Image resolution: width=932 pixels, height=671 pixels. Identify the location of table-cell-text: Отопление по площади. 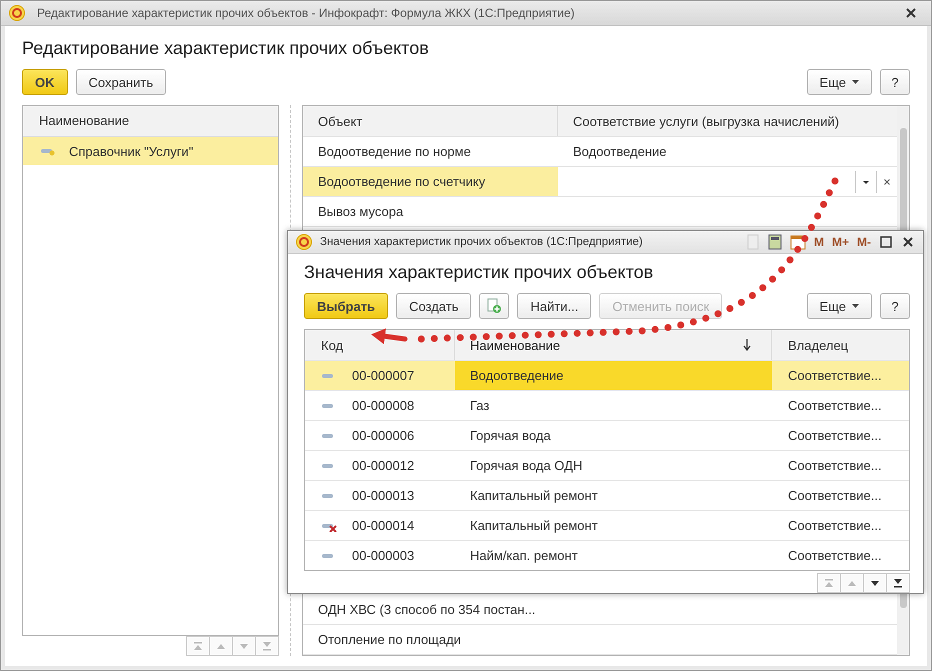
(389, 640).